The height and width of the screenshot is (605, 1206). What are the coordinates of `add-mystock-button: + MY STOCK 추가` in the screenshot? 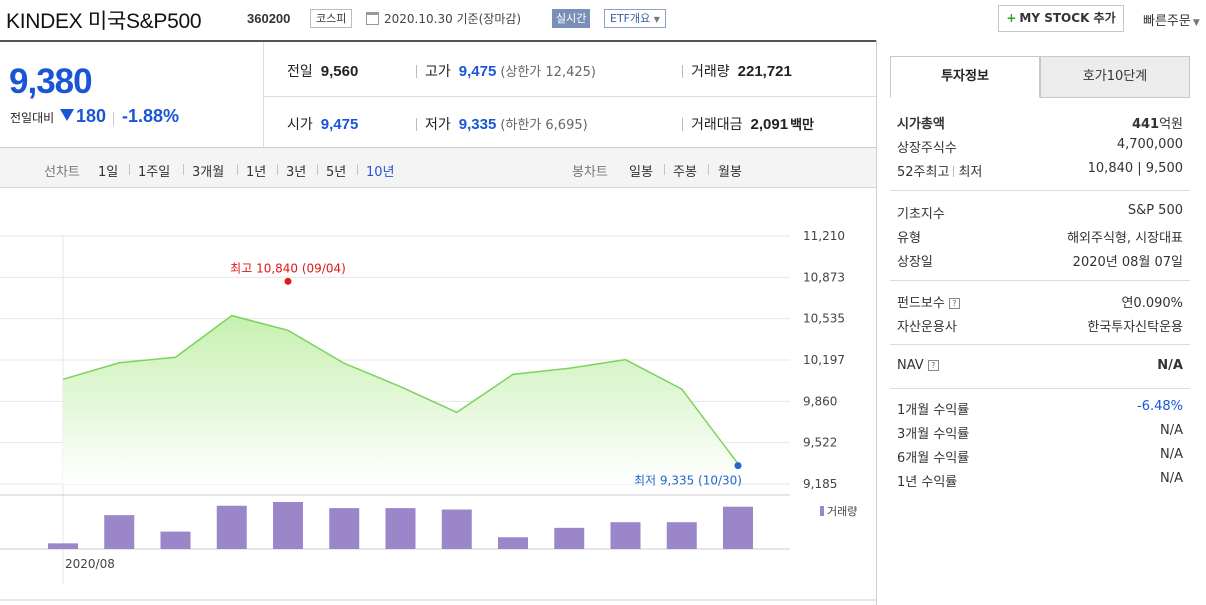 It's located at (1061, 18).